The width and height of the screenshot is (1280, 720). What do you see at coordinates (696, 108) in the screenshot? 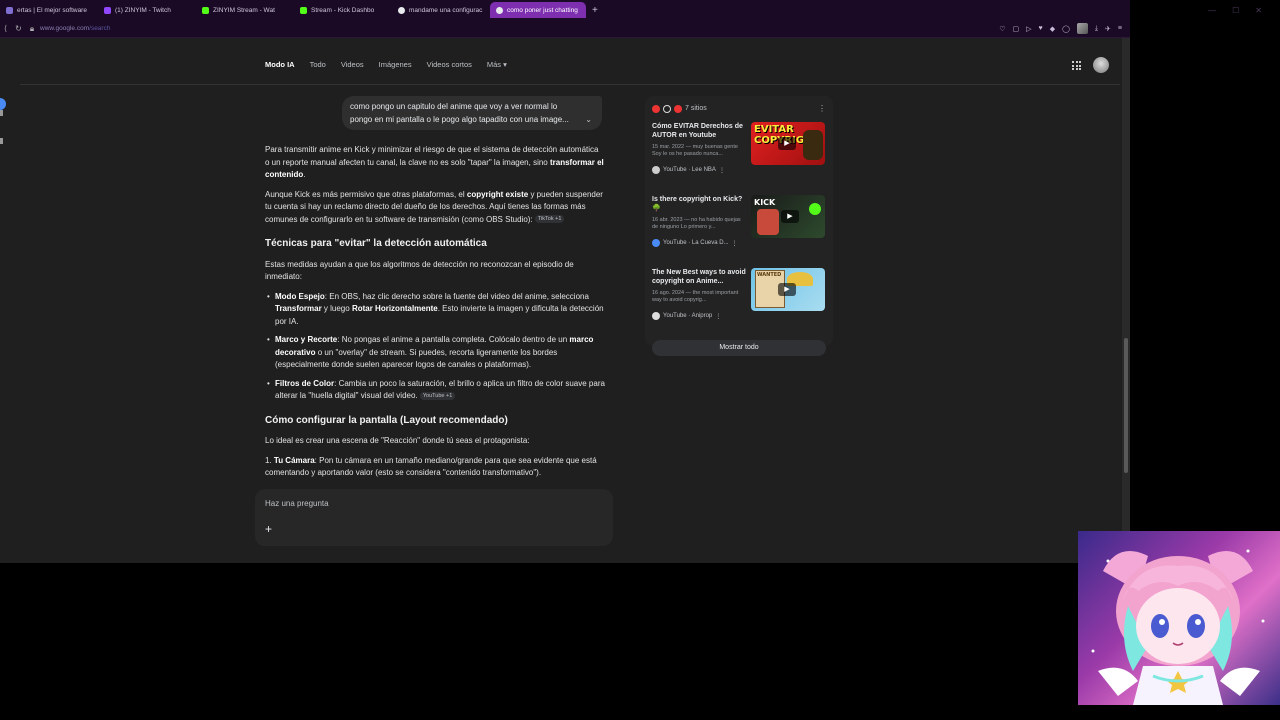
I see `sources-count: 7 sitios` at bounding box center [696, 108].